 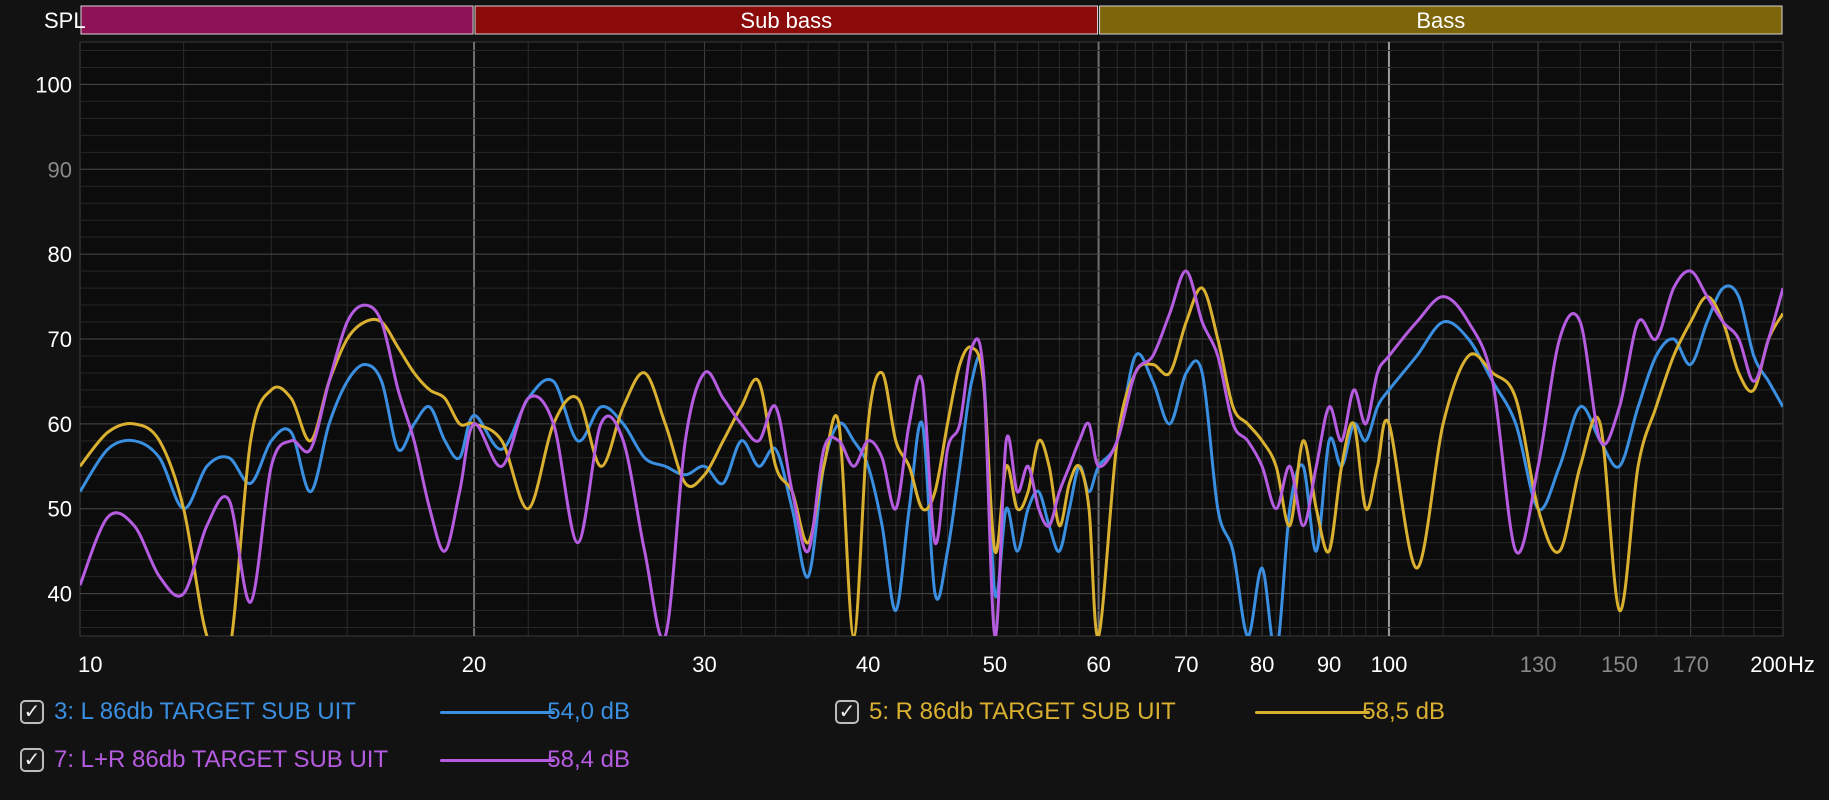 What do you see at coordinates (1538, 664) in the screenshot?
I see `x-tick-label: 130` at bounding box center [1538, 664].